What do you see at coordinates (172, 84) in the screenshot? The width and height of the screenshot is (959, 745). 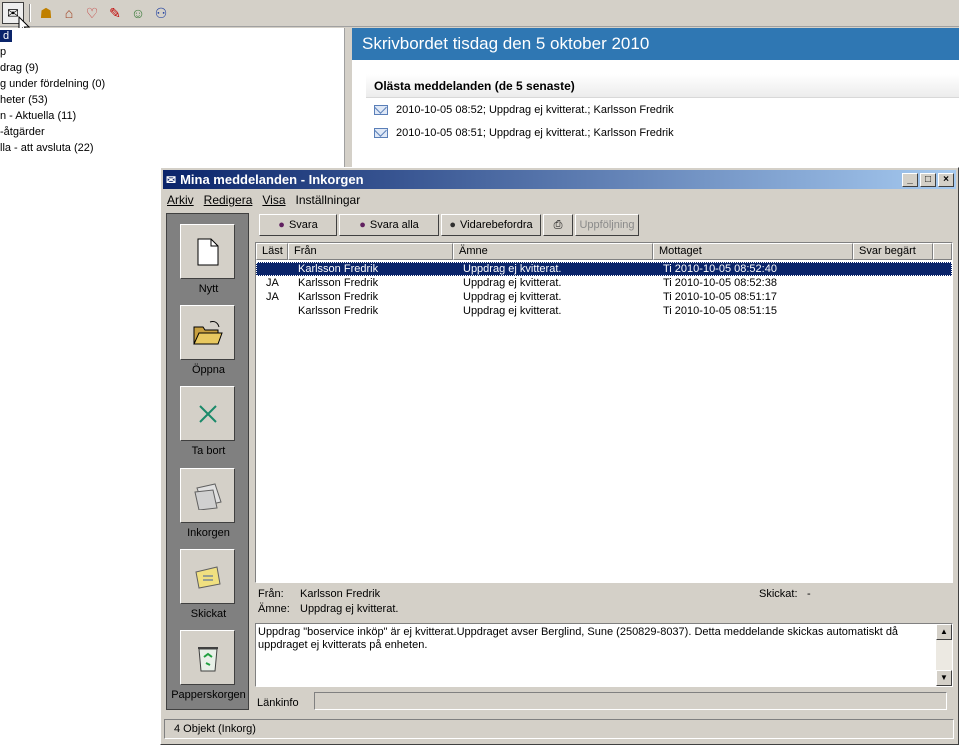 I see `tree-item: g under fördelning (0)` at bounding box center [172, 84].